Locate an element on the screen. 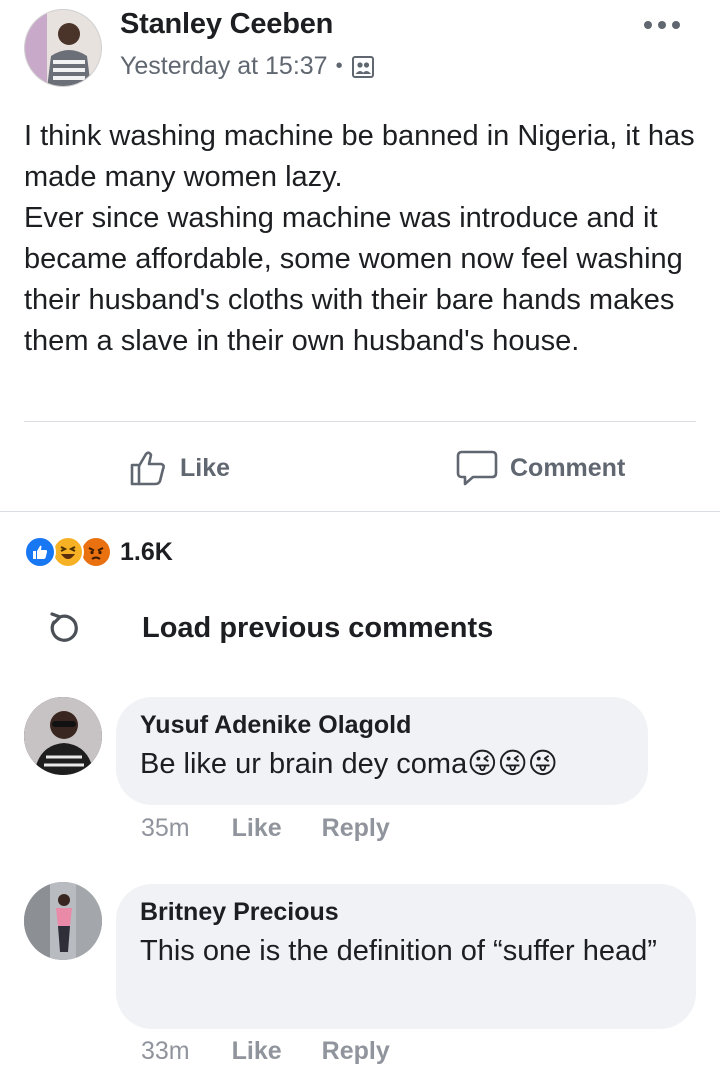 This screenshot has width=720, height=1077. refresh-icon is located at coordinates (64, 627).